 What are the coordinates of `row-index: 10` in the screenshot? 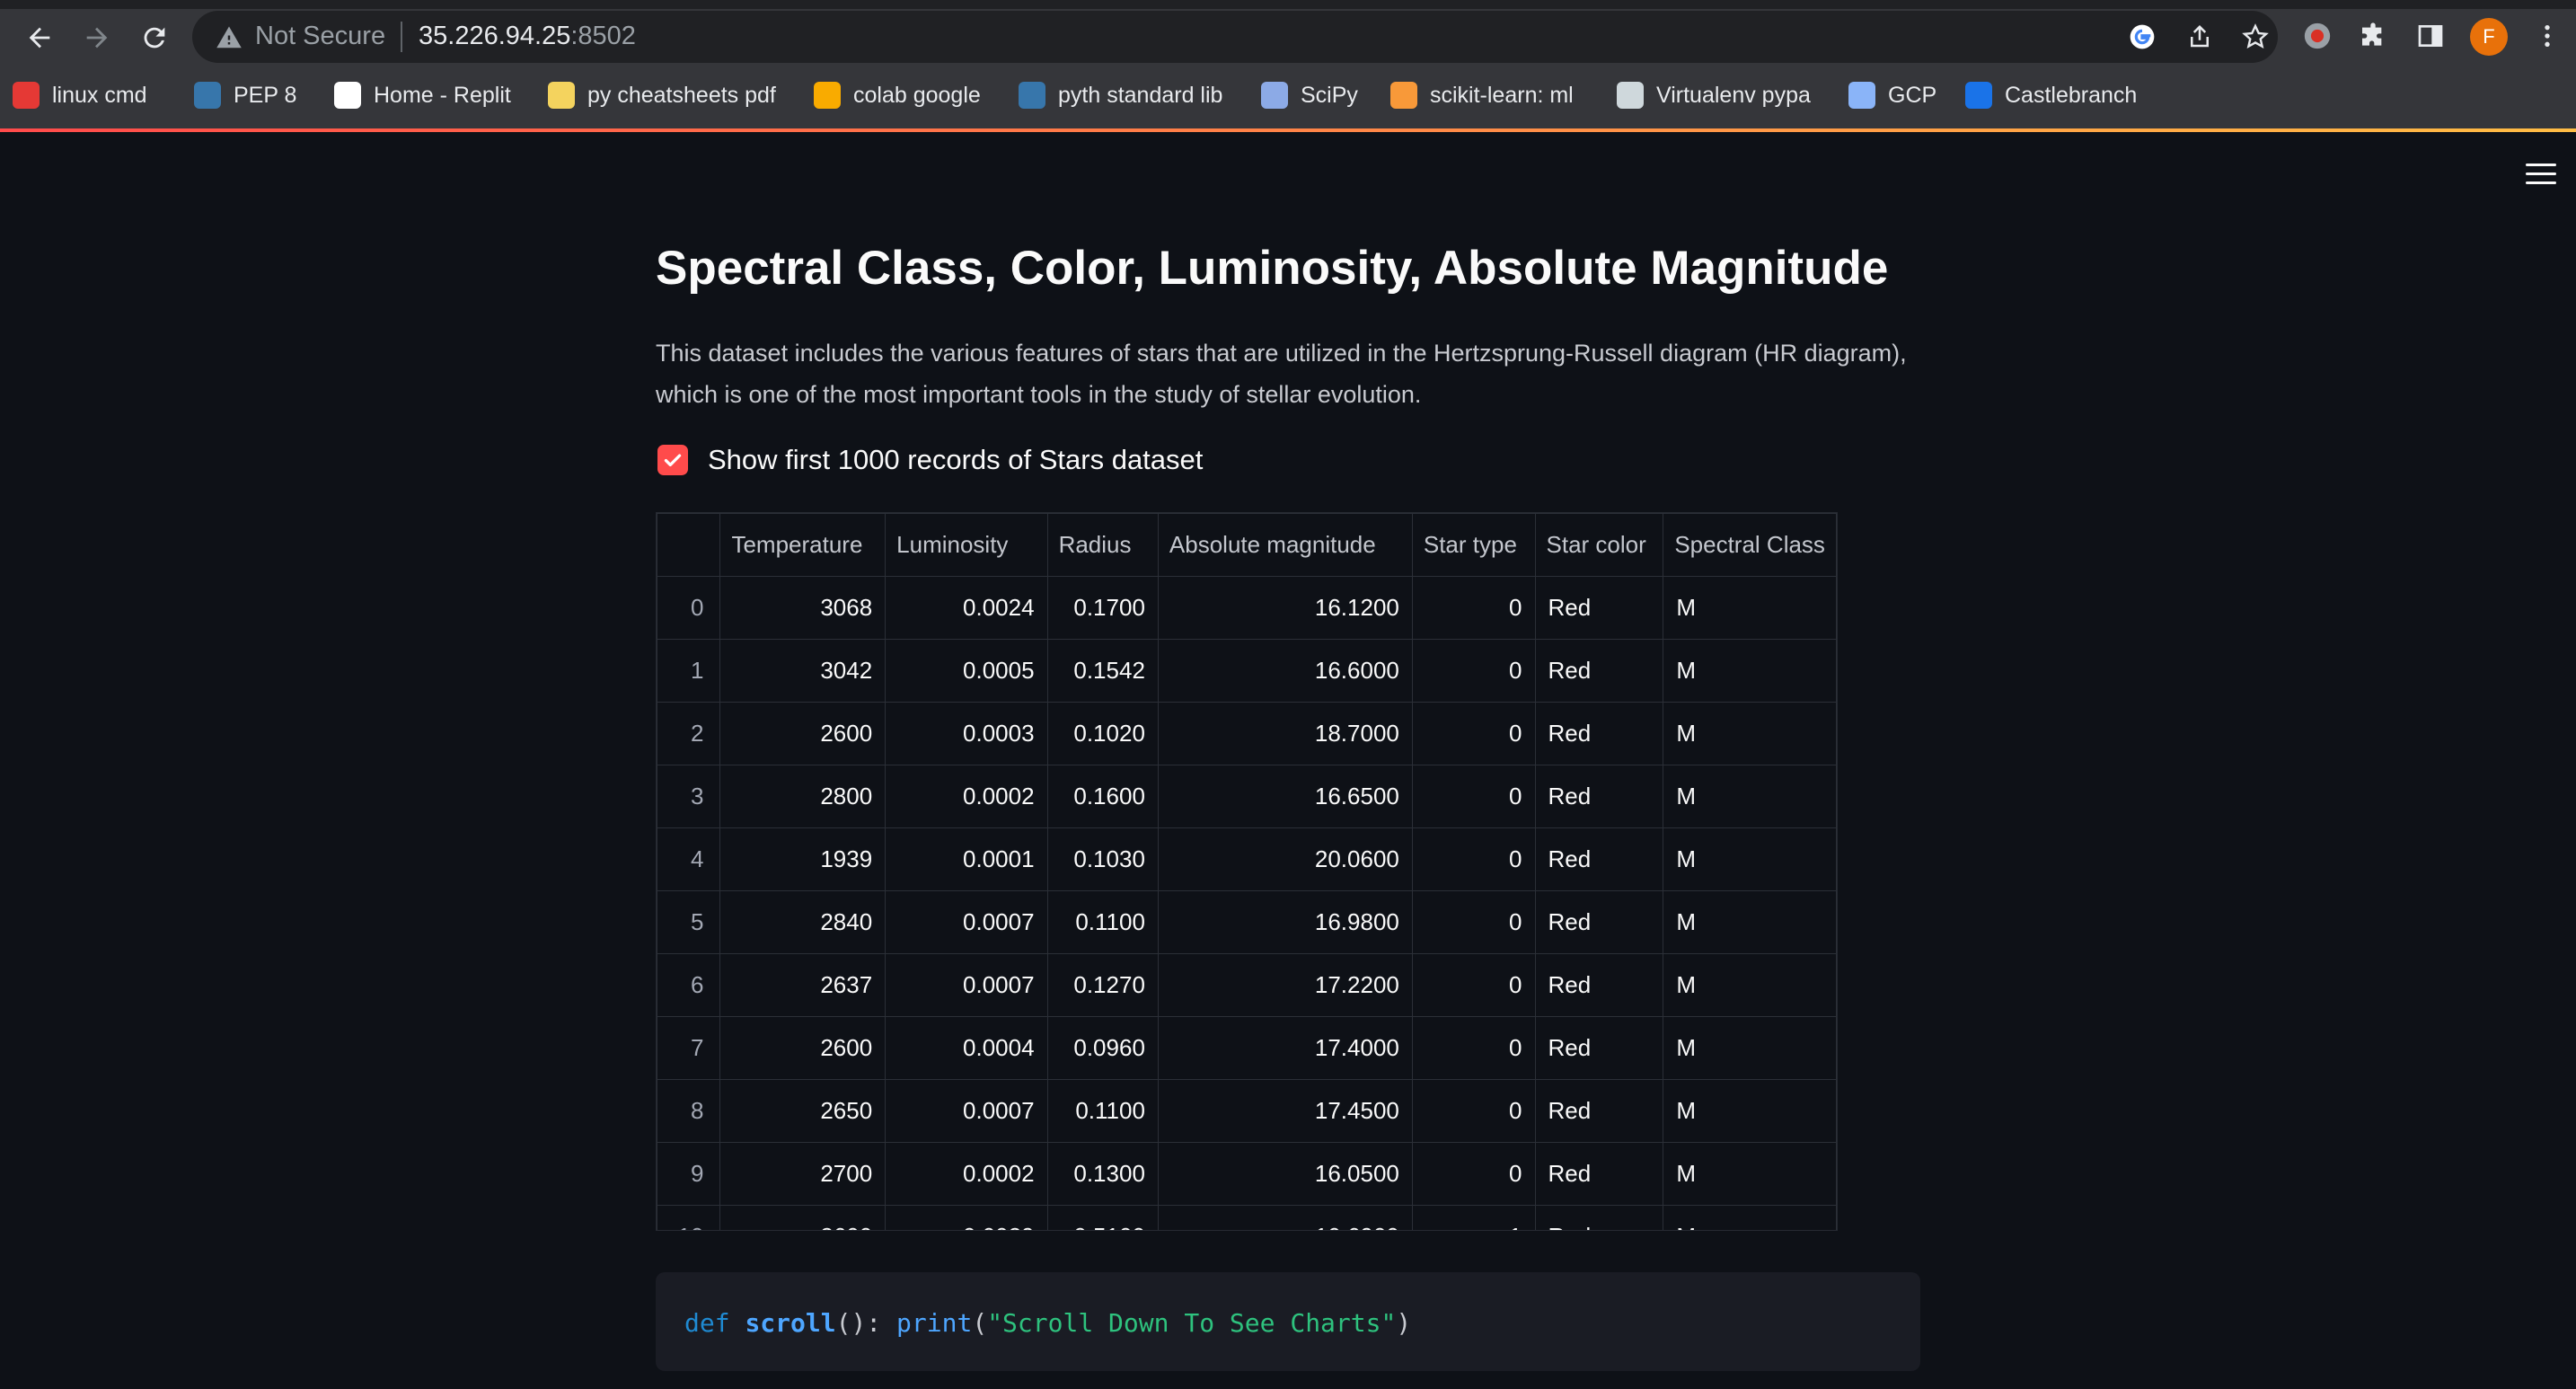 It's located at (689, 1217).